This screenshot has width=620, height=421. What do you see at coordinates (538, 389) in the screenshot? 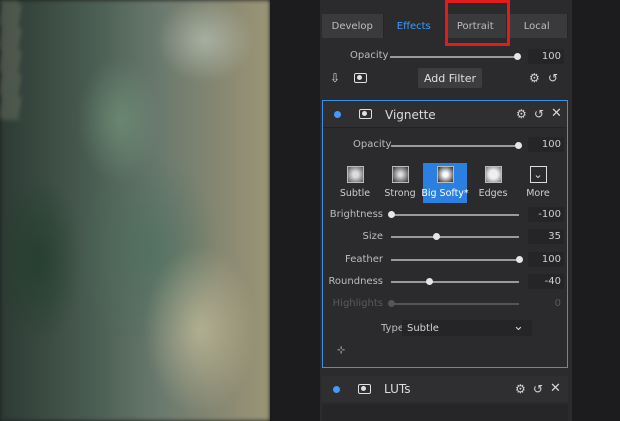
I see `luts-reset-icon: ↺` at bounding box center [538, 389].